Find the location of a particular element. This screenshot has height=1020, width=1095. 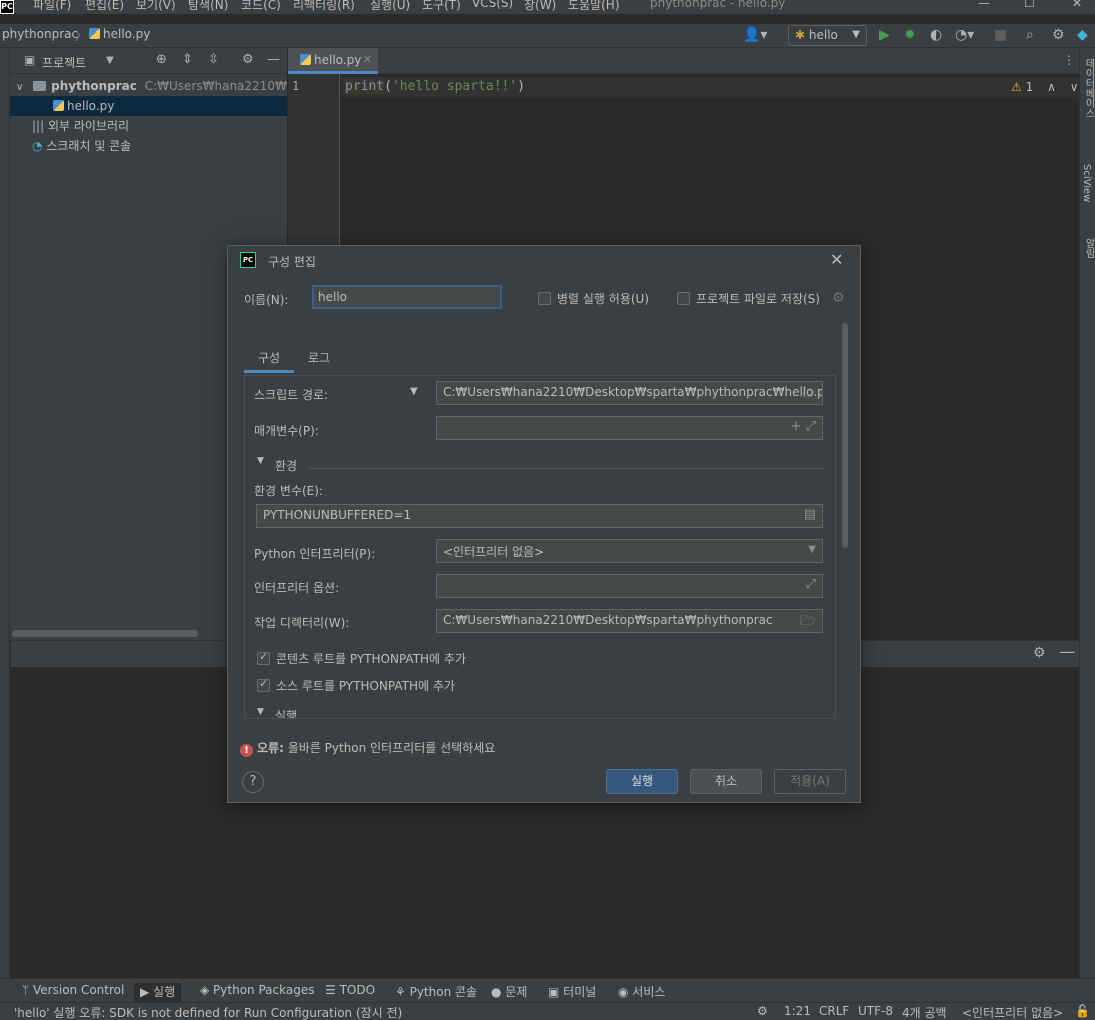

file-encoding: UTF-8 is located at coordinates (875, 1011).